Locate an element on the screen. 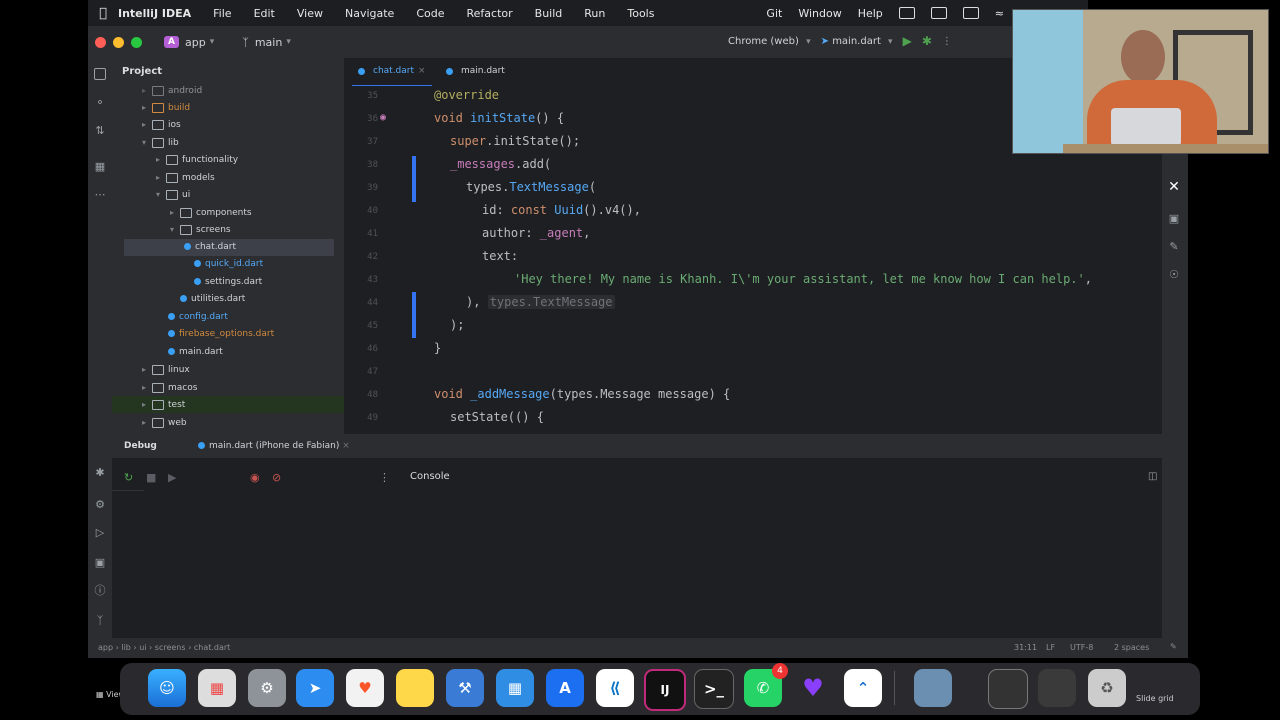  launchpad-icon: ▦ is located at coordinates (217, 688).